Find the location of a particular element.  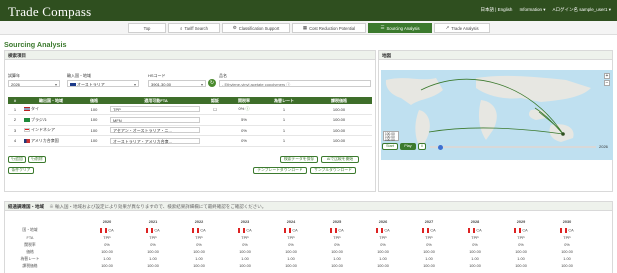

fta-cell: TPP is located at coordinates (156, 109).